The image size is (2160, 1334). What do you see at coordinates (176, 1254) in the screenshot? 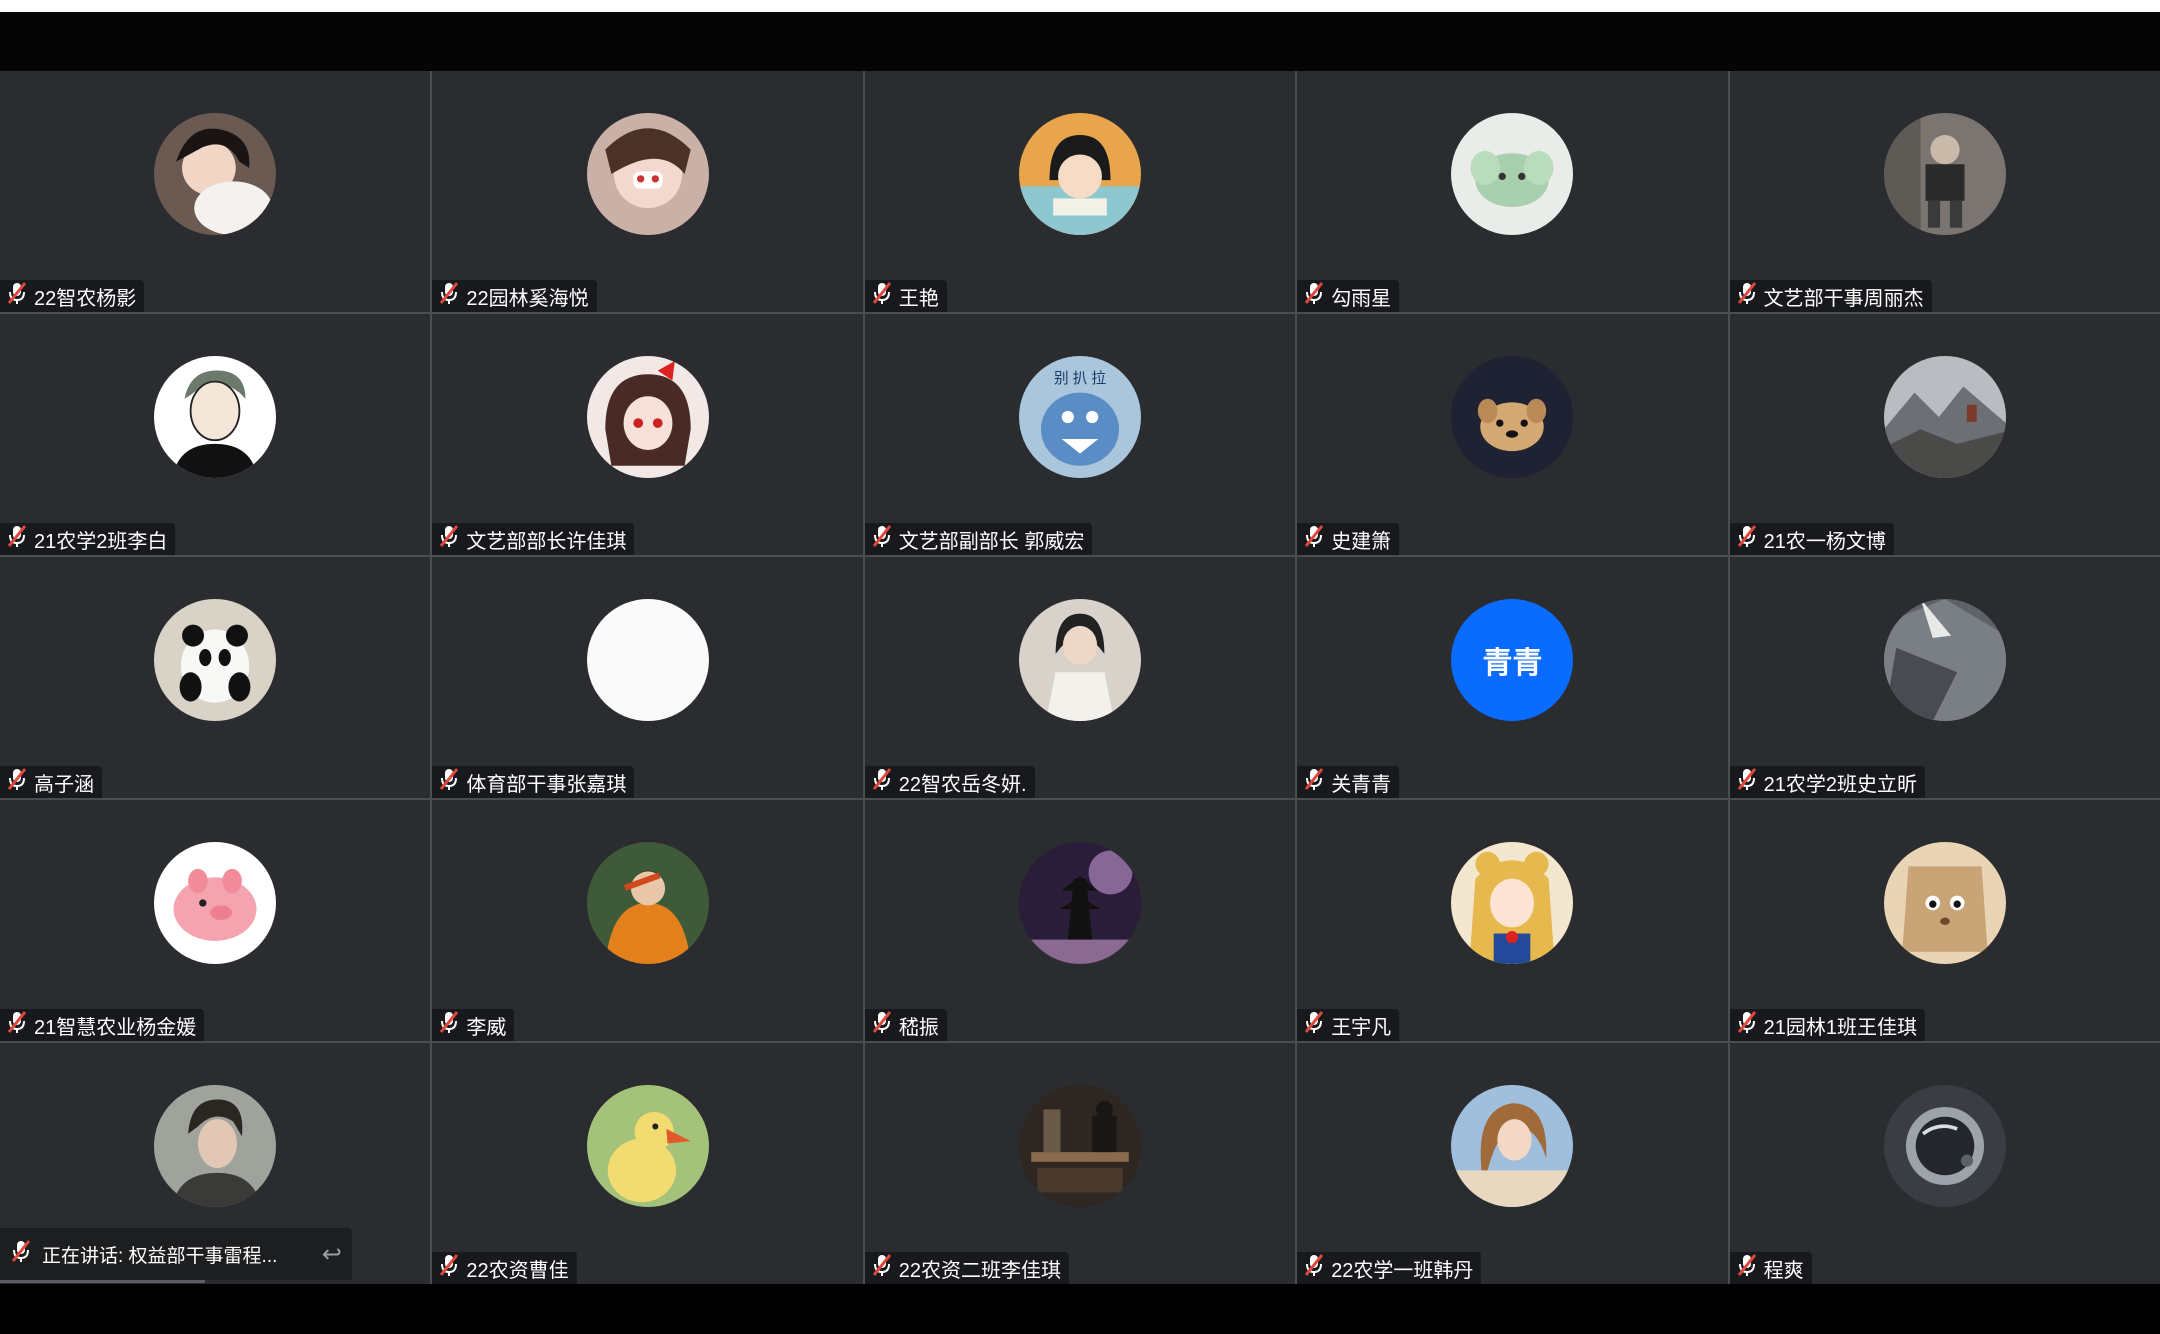
I see `active-speaker-bar: 正在讲话: 权益部干事雷程... ↩` at bounding box center [176, 1254].